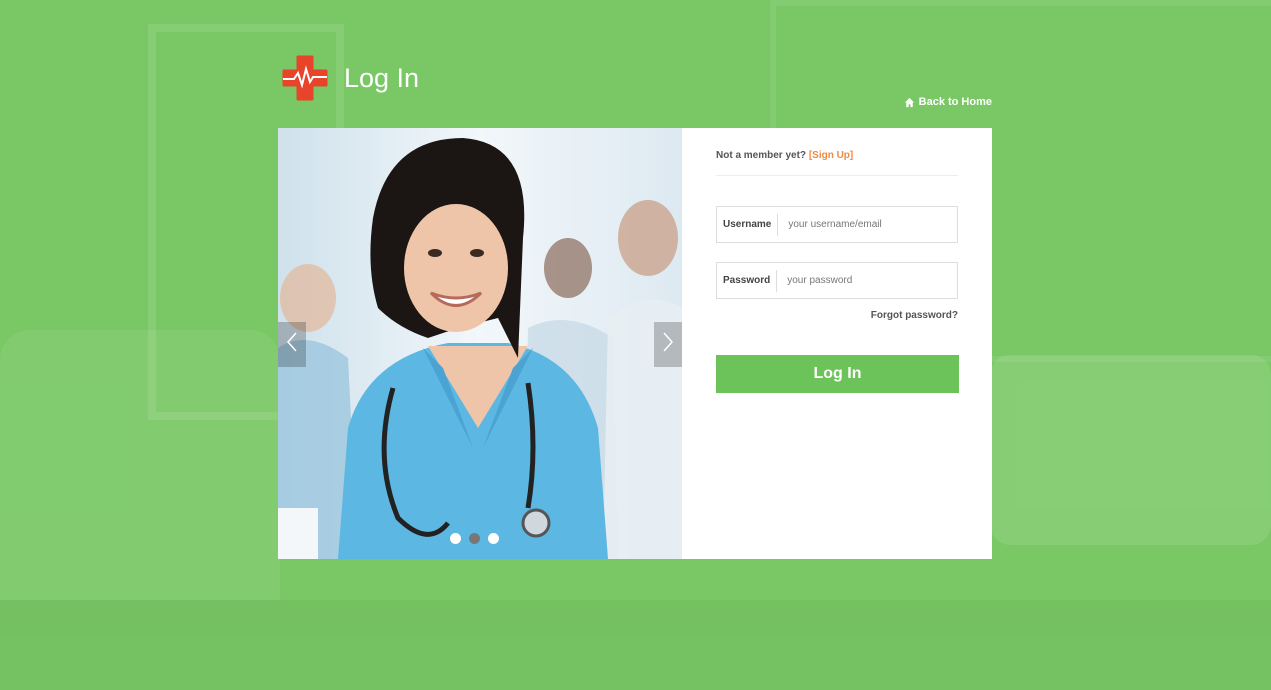 The height and width of the screenshot is (690, 1271). I want to click on home-icon, so click(909, 102).